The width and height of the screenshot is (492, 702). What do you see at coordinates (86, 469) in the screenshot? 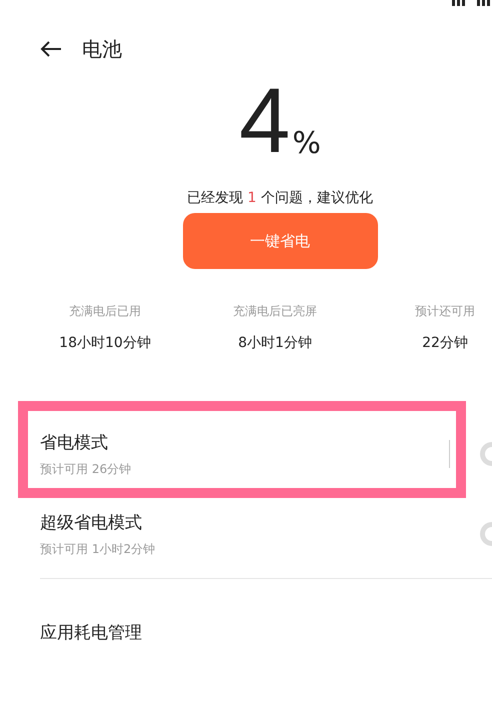
I see `mode-subtitle: 预计可用 26分钟` at bounding box center [86, 469].